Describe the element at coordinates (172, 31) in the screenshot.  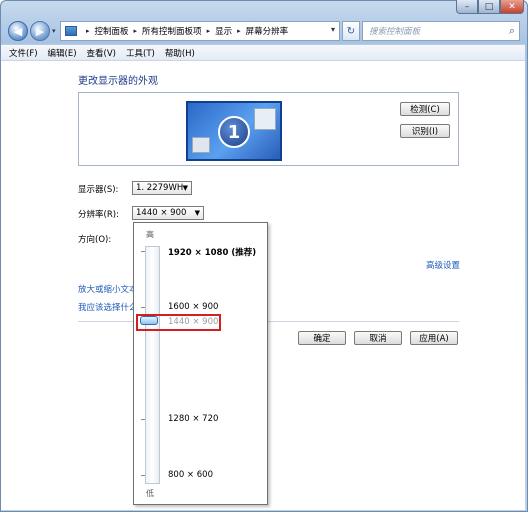
I see `breadcrumb-all-items: 所有控制面板项` at that location.